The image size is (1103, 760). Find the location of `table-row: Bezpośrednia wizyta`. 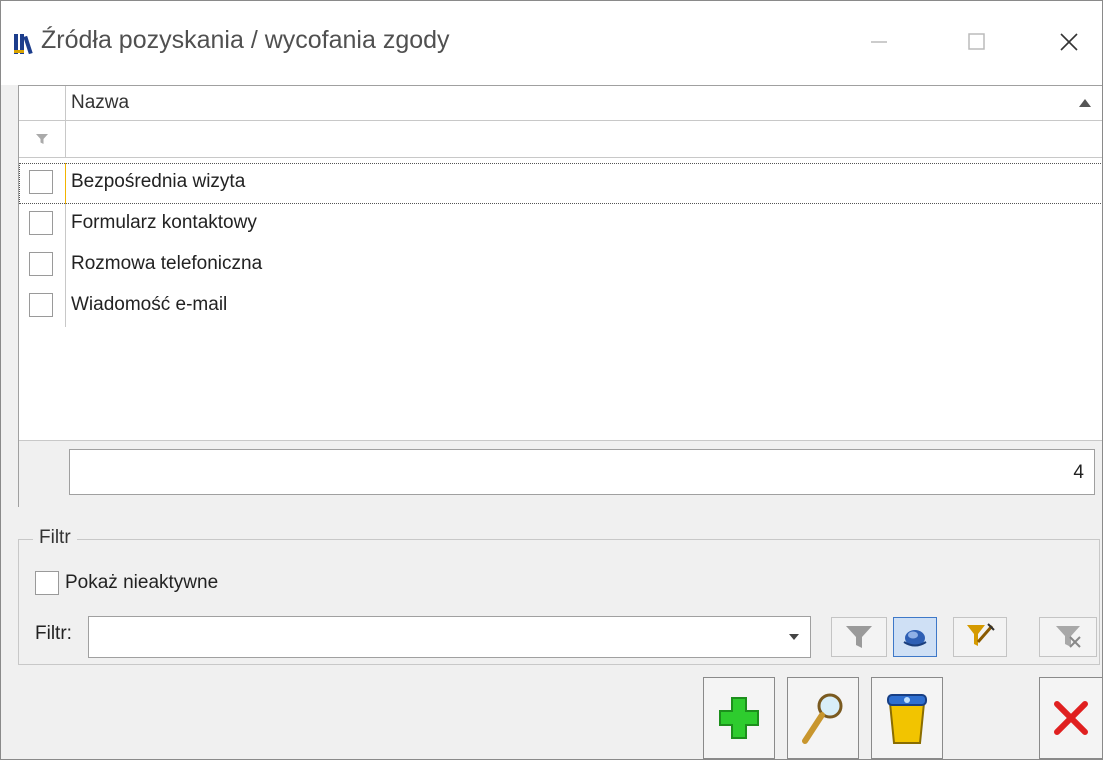

table-row: Bezpośrednia wizyta is located at coordinates (560, 183).